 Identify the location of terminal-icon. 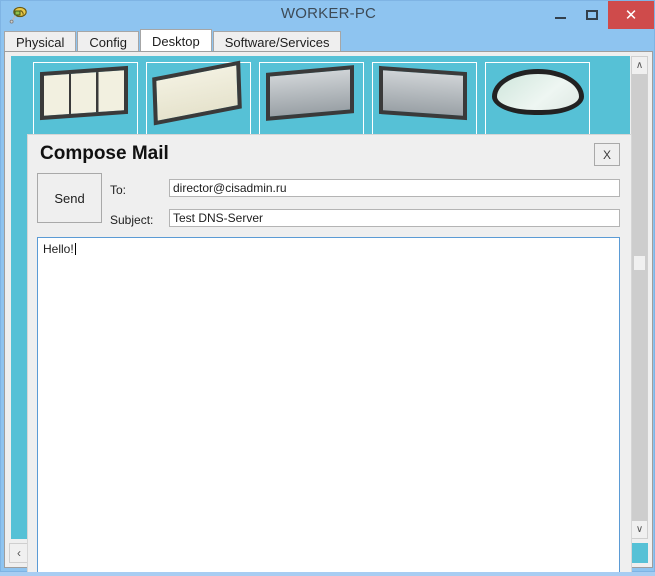
(425, 93).